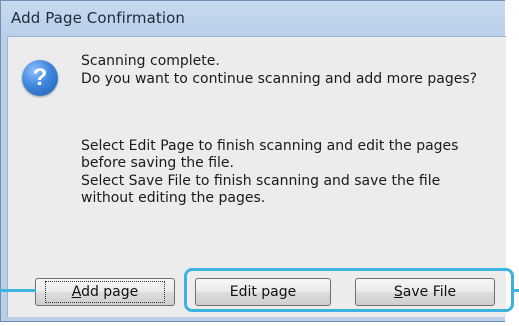  I want to click on add-page-callout-line, so click(18, 290).